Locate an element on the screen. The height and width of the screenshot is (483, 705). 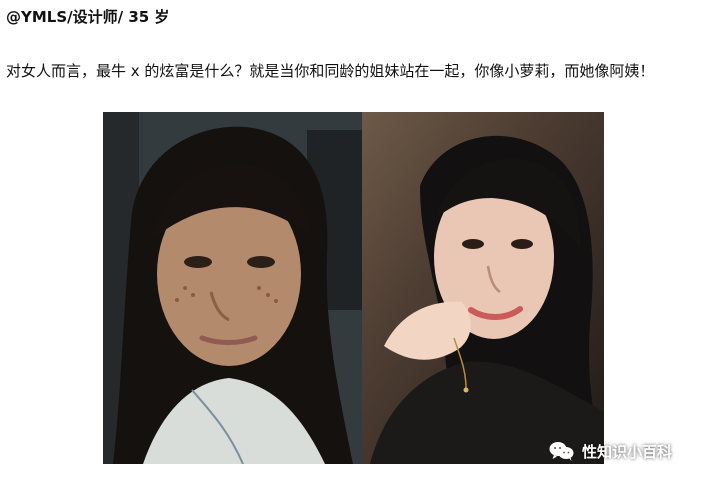
wechat-icon is located at coordinates (562, 451).